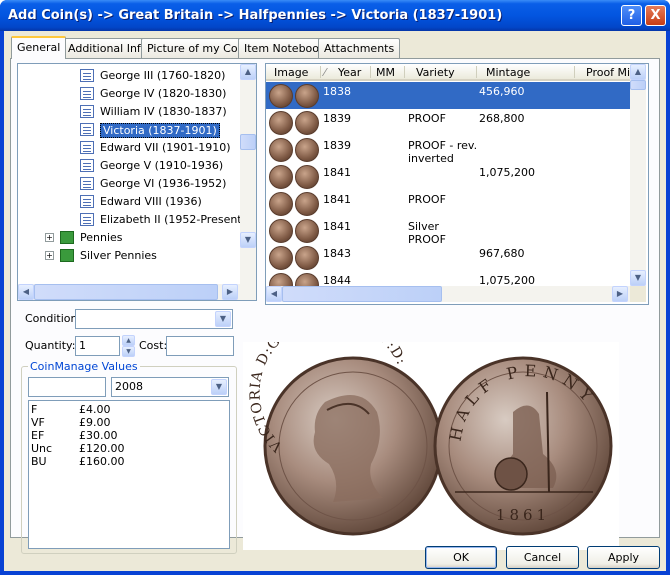 This screenshot has height=575, width=670. I want to click on tree-item: Elizabeth II (1952-Present), so click(132, 220).